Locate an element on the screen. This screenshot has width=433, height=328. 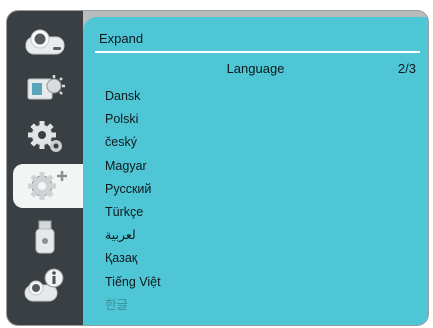
language-option: Türkçe is located at coordinates (133, 212).